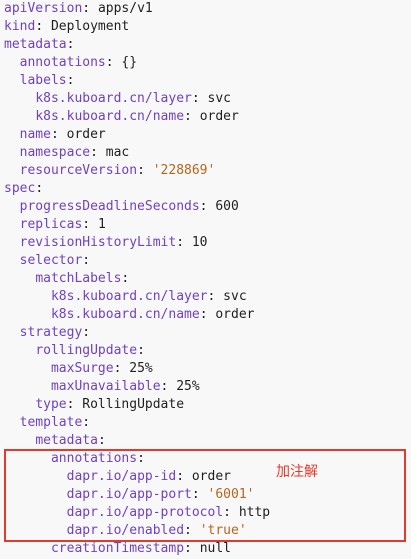  What do you see at coordinates (129, 62) in the screenshot?
I see `yaml-value: {}` at bounding box center [129, 62].